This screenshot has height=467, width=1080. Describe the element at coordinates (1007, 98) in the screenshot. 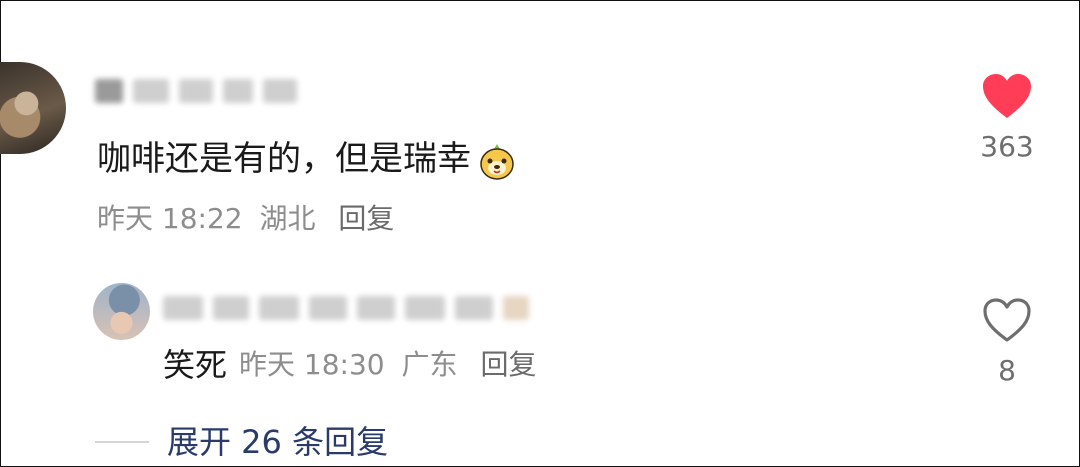

I see `heart-filled-icon` at that location.